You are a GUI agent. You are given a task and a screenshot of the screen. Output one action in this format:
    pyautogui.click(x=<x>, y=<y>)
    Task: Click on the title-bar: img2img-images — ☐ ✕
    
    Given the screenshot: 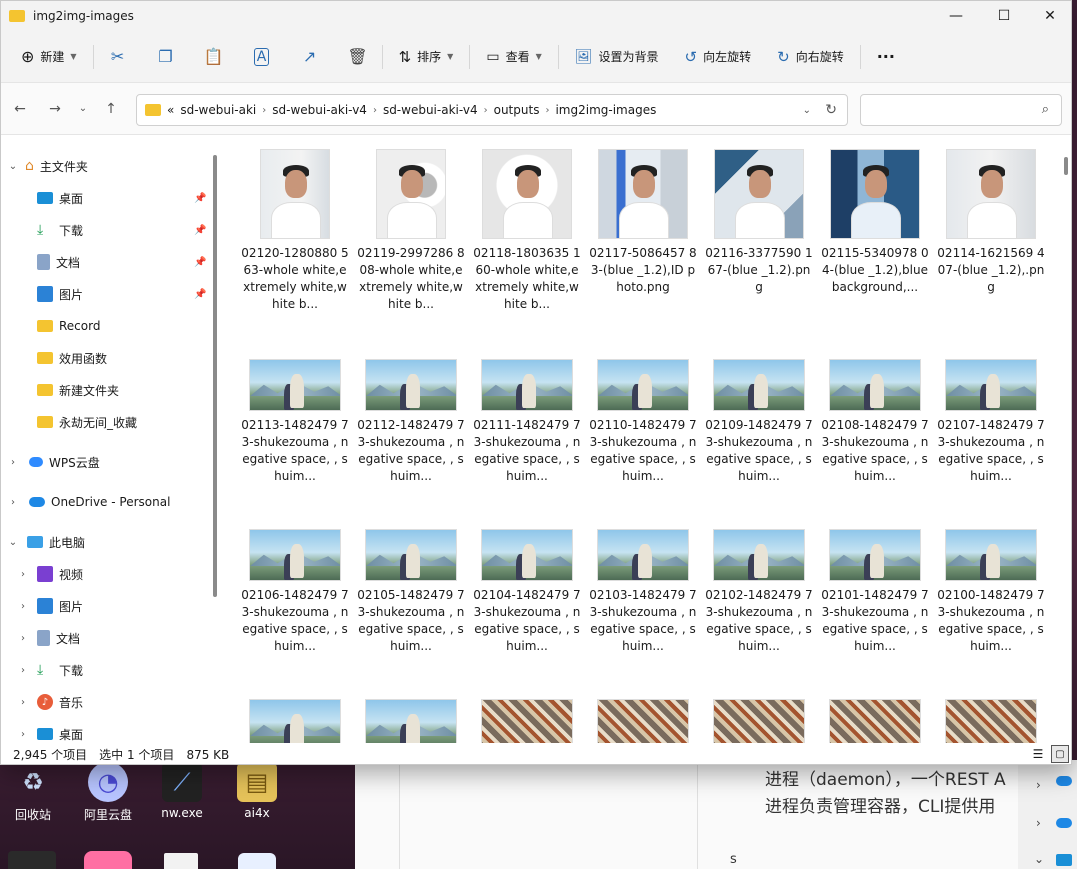 What is the action you would take?
    pyautogui.click(x=536, y=16)
    